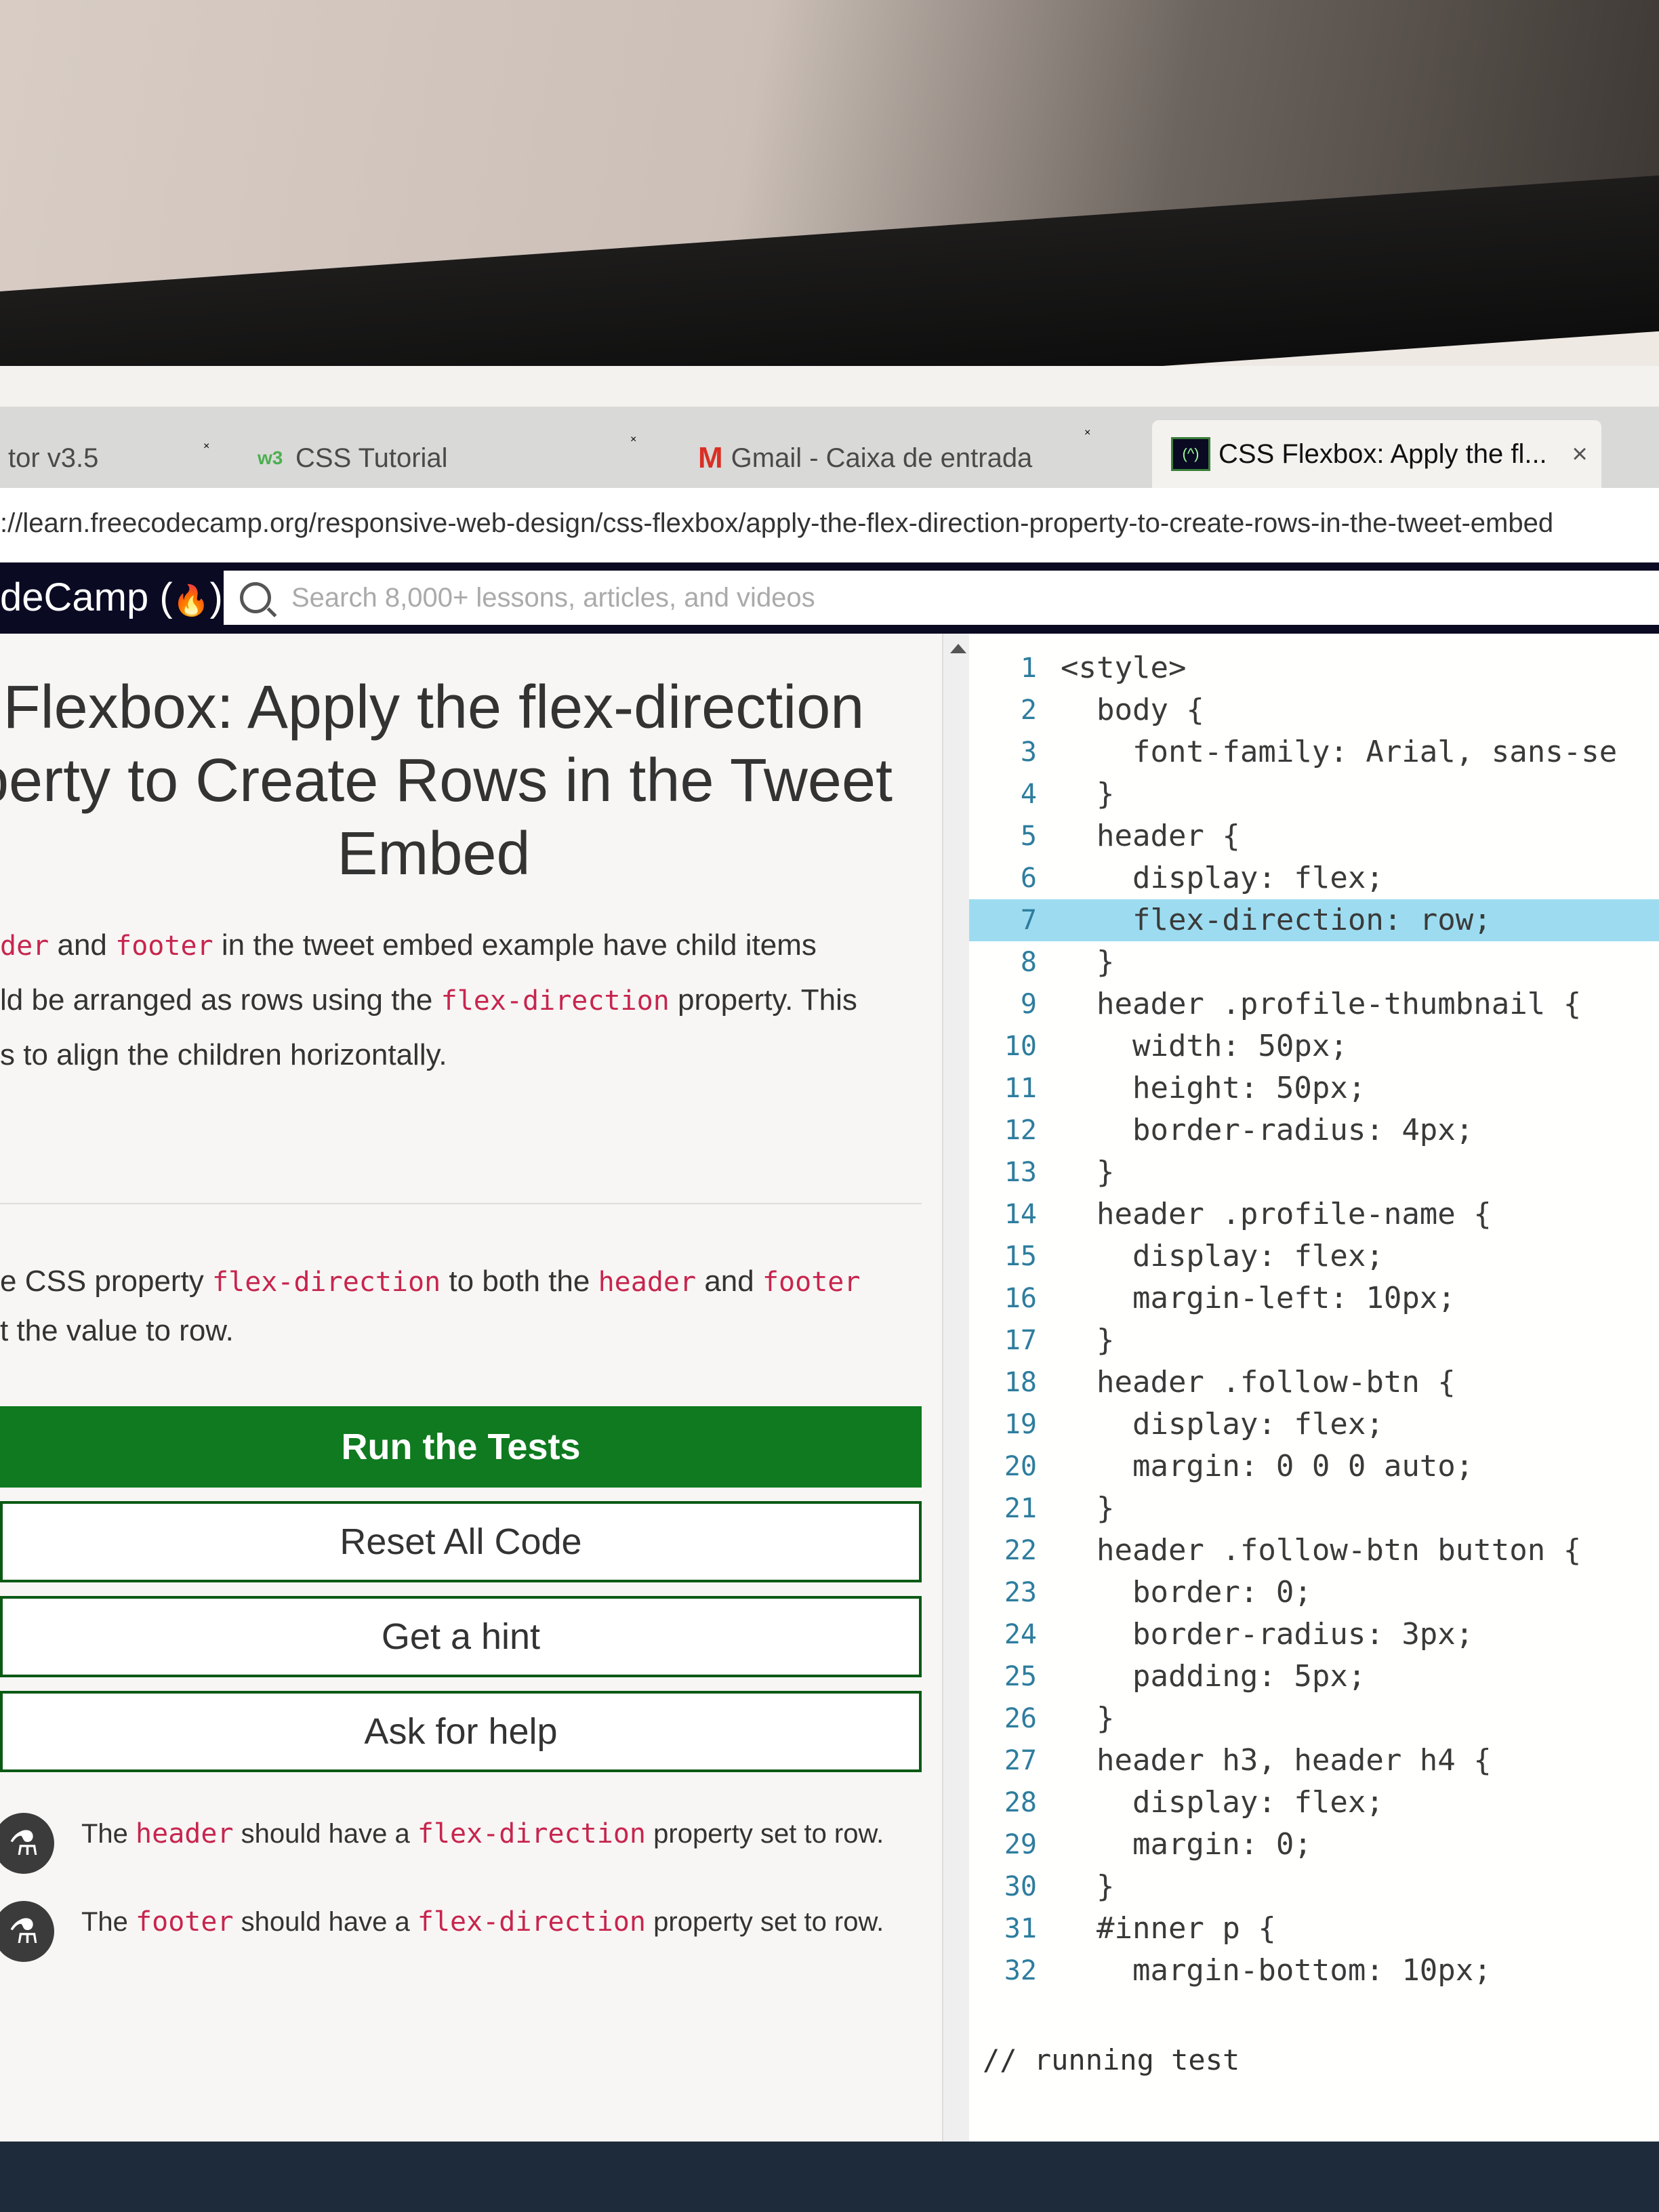 The width and height of the screenshot is (1659, 2212). Describe the element at coordinates (1028, 710) in the screenshot. I see `line-number: 2` at that location.